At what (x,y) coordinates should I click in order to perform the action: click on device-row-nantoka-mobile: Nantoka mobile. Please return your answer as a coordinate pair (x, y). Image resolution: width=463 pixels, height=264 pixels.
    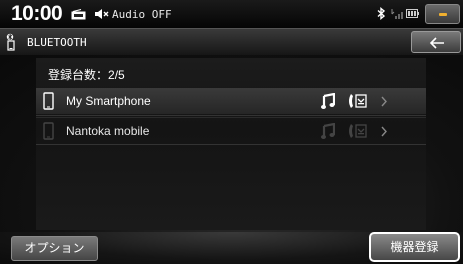
    Looking at the image, I should click on (231, 130).